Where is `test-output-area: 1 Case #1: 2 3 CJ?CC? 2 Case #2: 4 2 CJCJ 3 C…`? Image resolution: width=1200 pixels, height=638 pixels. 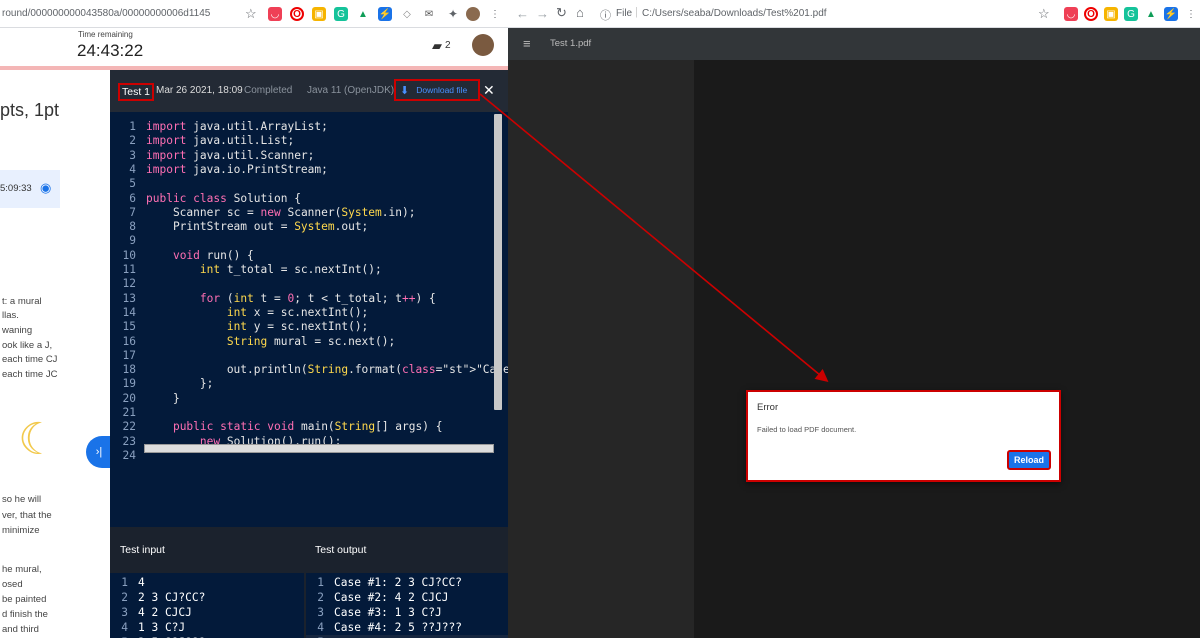 test-output-area: 1 Case #1: 2 3 CJ?CC? 2 Case #2: 4 2 CJCJ 3 C… is located at coordinates (407, 605).